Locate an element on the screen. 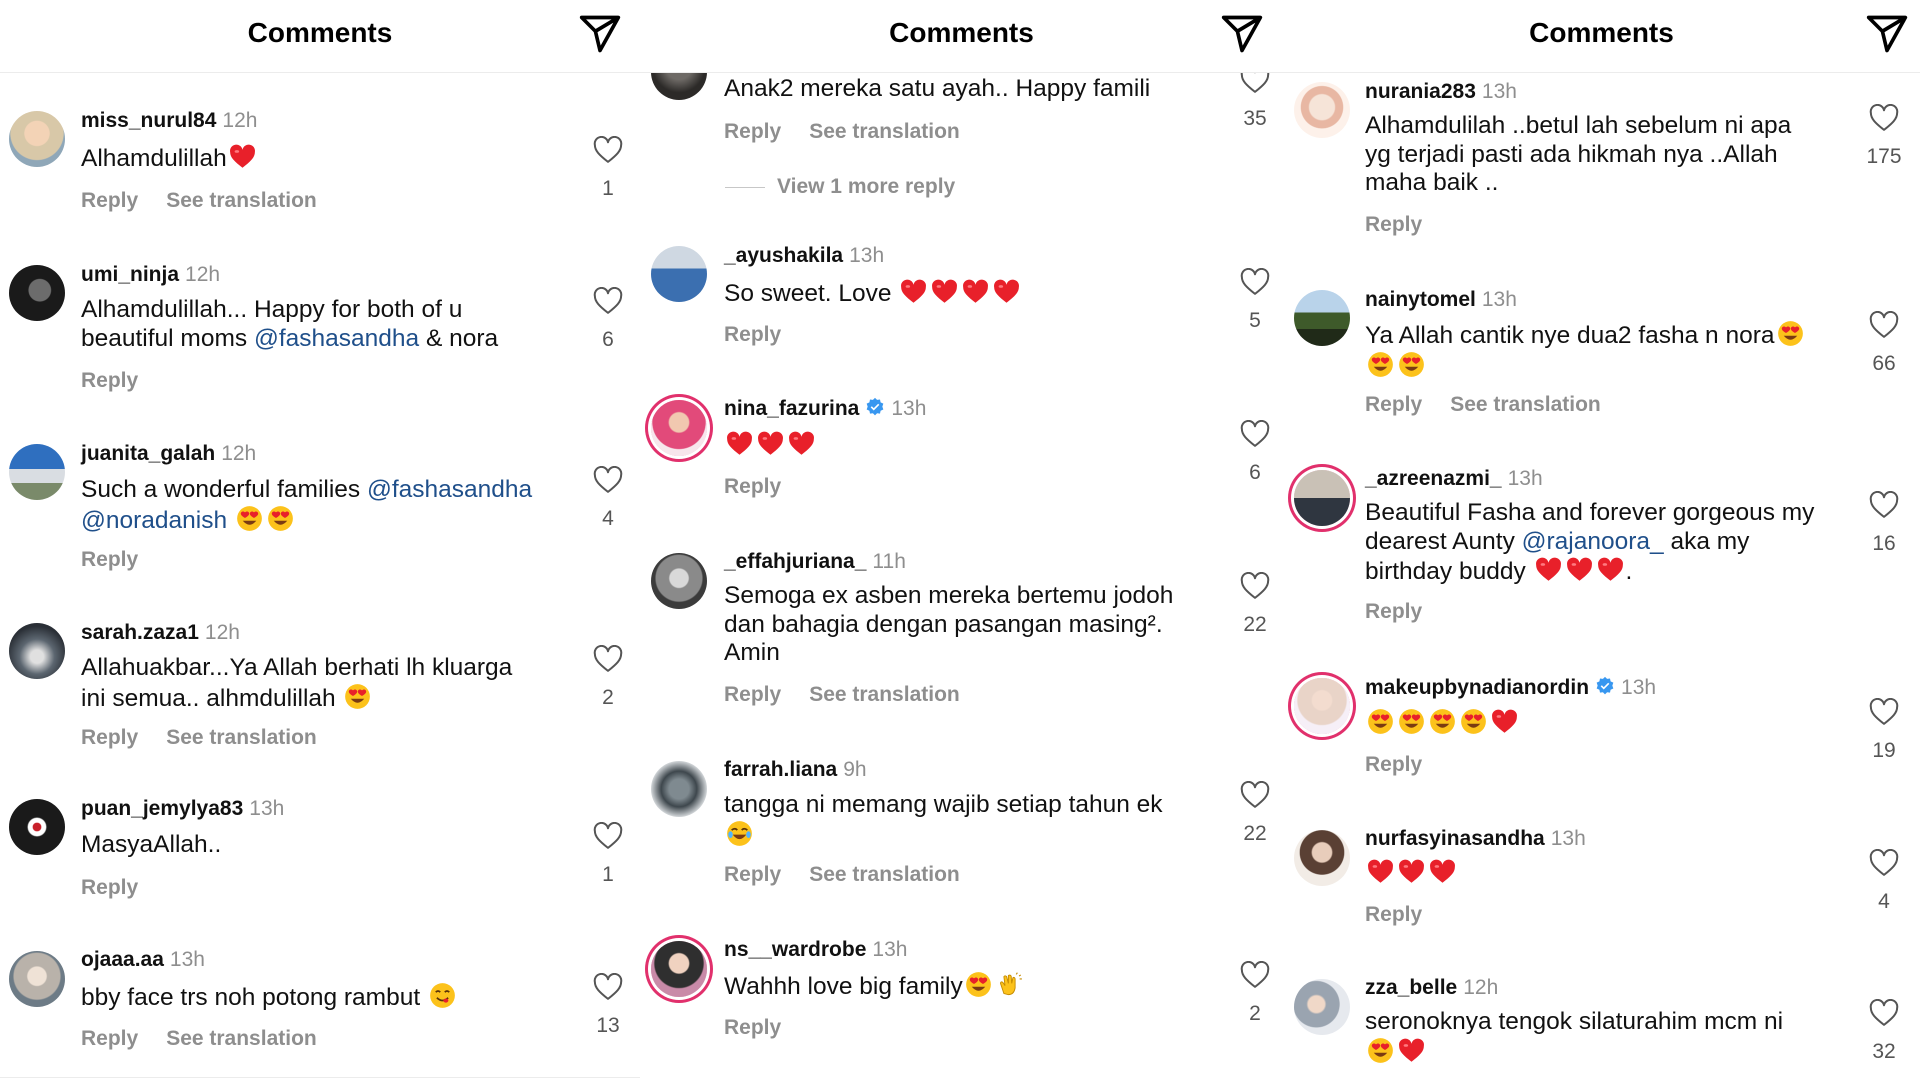 This screenshot has height=1080, width=1920. comment-text is located at coordinates (1442, 723).